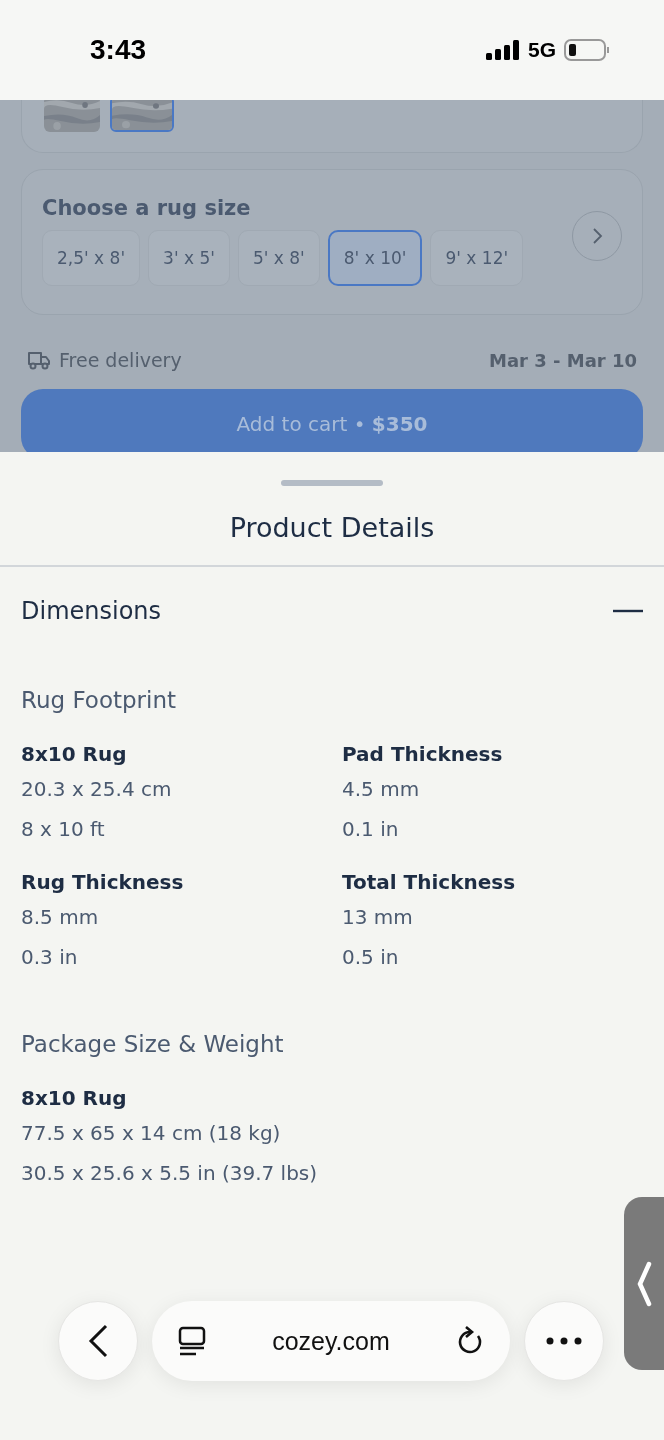 This screenshot has width=664, height=1440. What do you see at coordinates (120, 360) in the screenshot?
I see `delivery-label: Free delivery` at bounding box center [120, 360].